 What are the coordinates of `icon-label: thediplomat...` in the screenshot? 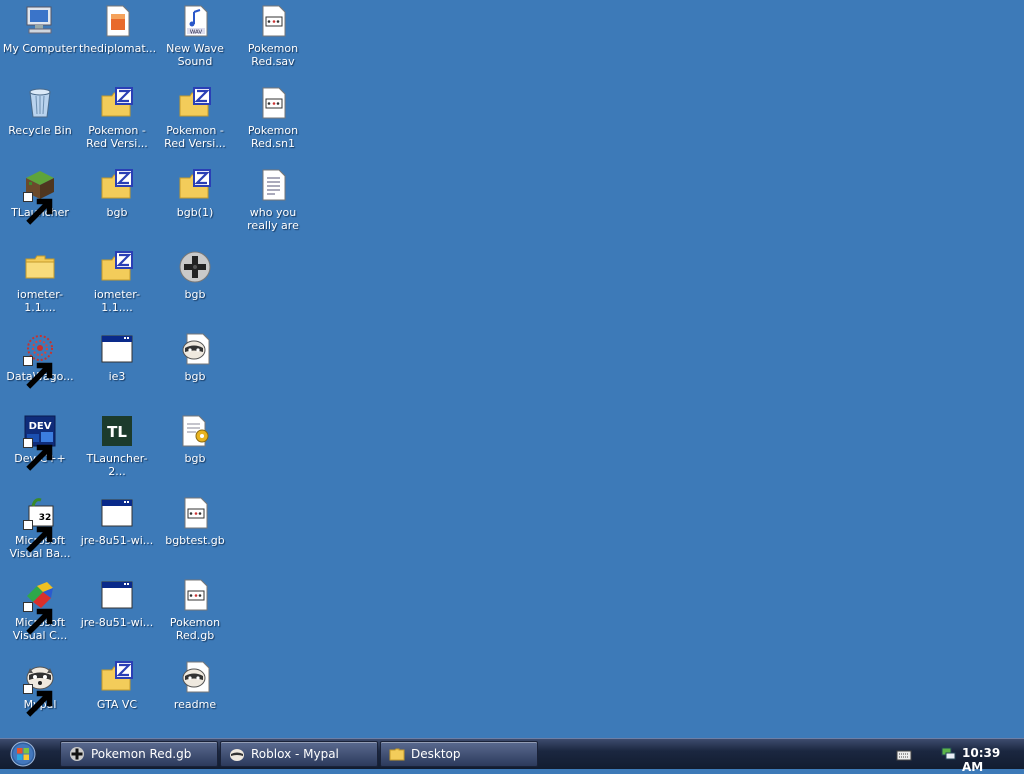 It's located at (118, 48).